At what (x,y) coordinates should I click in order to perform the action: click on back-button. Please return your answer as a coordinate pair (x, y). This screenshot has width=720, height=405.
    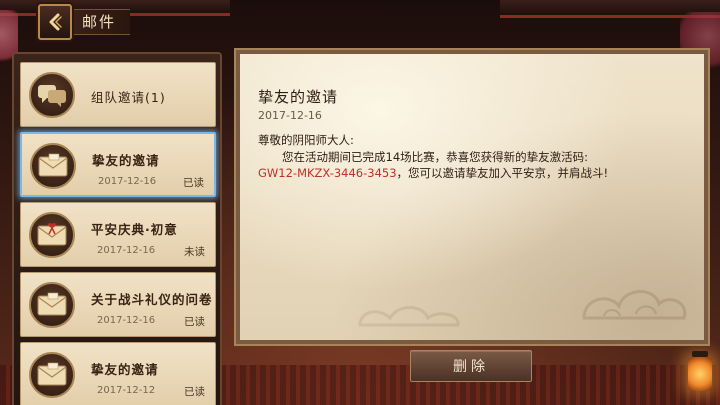
    Looking at the image, I should click on (55, 22).